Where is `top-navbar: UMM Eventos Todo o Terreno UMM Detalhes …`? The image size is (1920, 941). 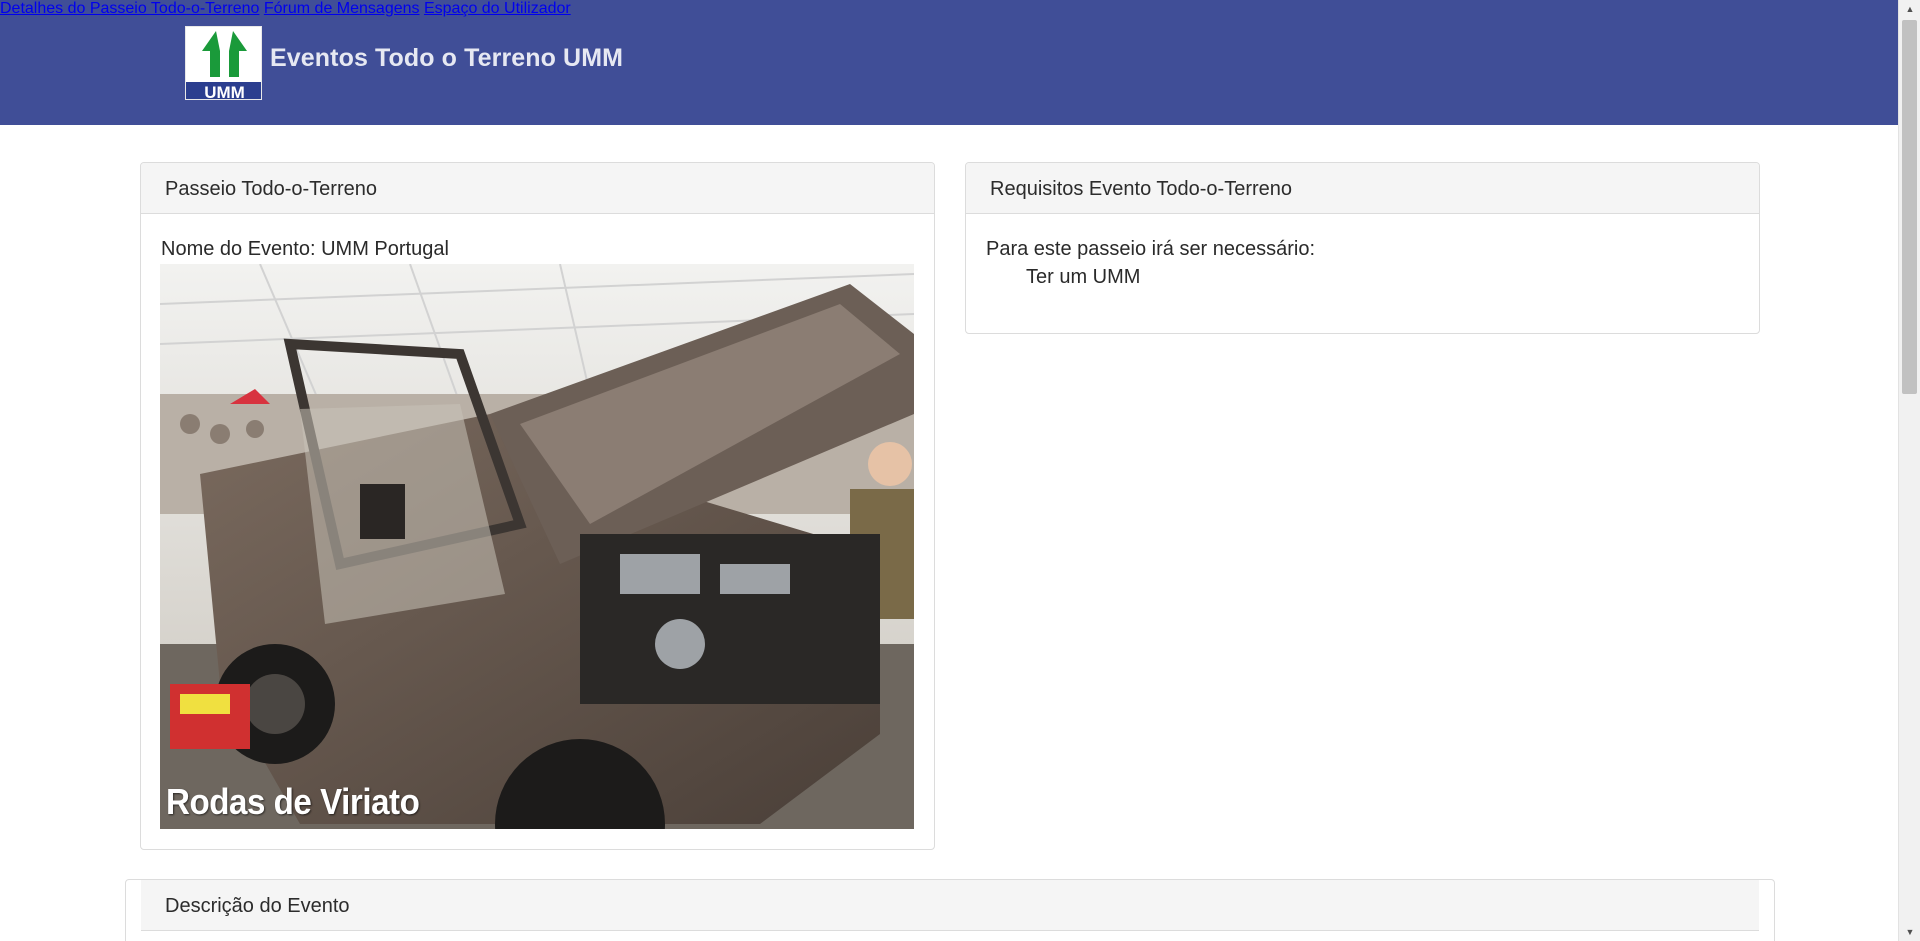 top-navbar: UMM Eventos Todo o Terreno UMM Detalhes … is located at coordinates (949, 62).